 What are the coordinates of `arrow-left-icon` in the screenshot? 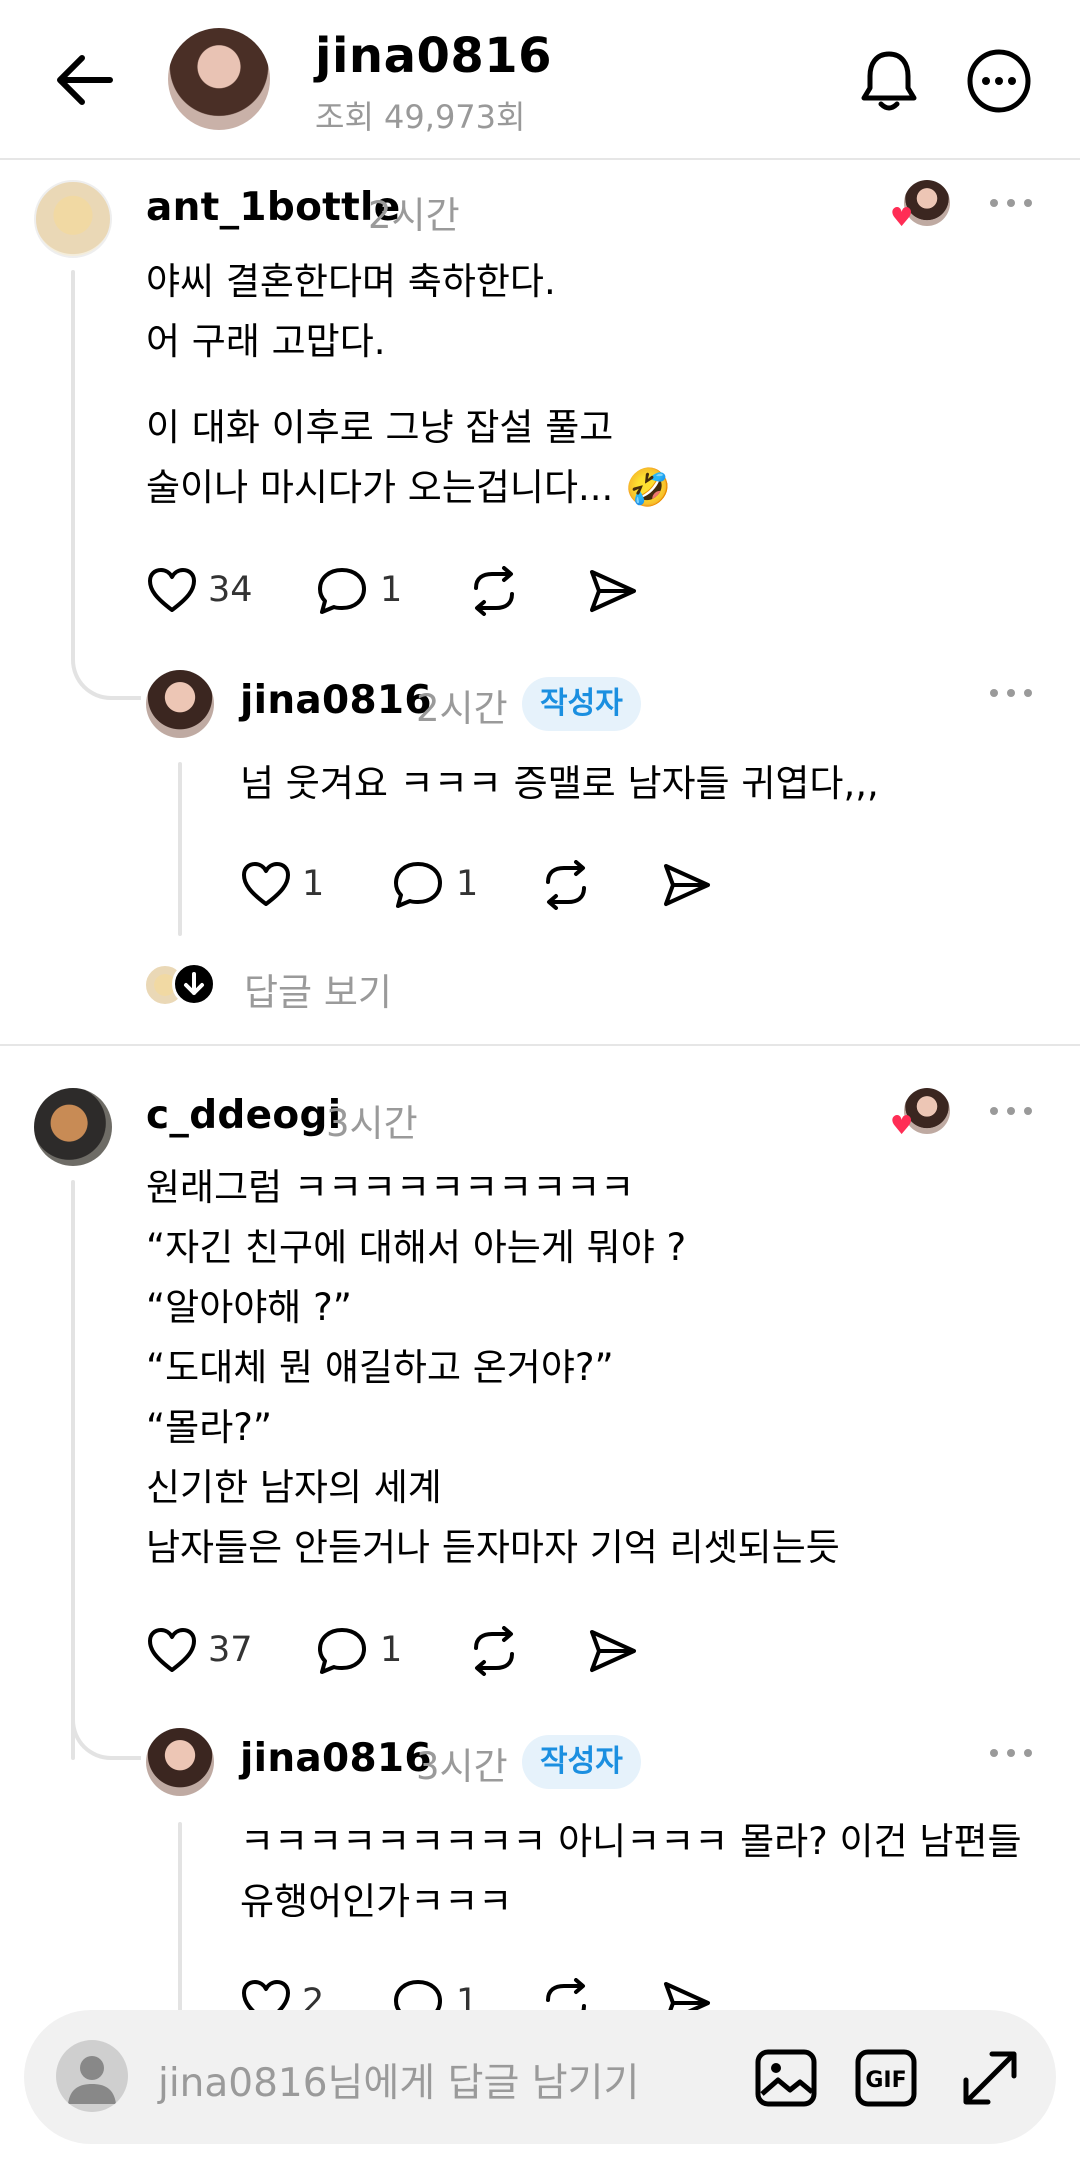 It's located at (85, 80).